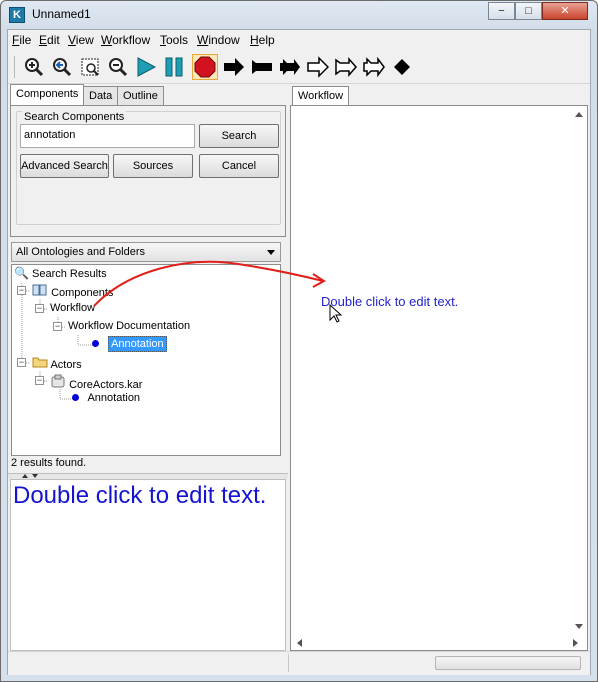 The width and height of the screenshot is (598, 682). I want to click on drag-arrow-path, so click(208, 283).